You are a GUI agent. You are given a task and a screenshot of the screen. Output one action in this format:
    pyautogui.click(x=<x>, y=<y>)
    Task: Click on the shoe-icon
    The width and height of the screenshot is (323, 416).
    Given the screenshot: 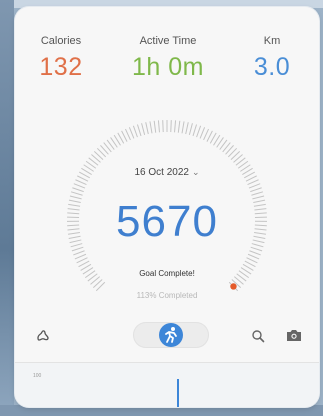 What is the action you would take?
    pyautogui.click(x=43, y=337)
    